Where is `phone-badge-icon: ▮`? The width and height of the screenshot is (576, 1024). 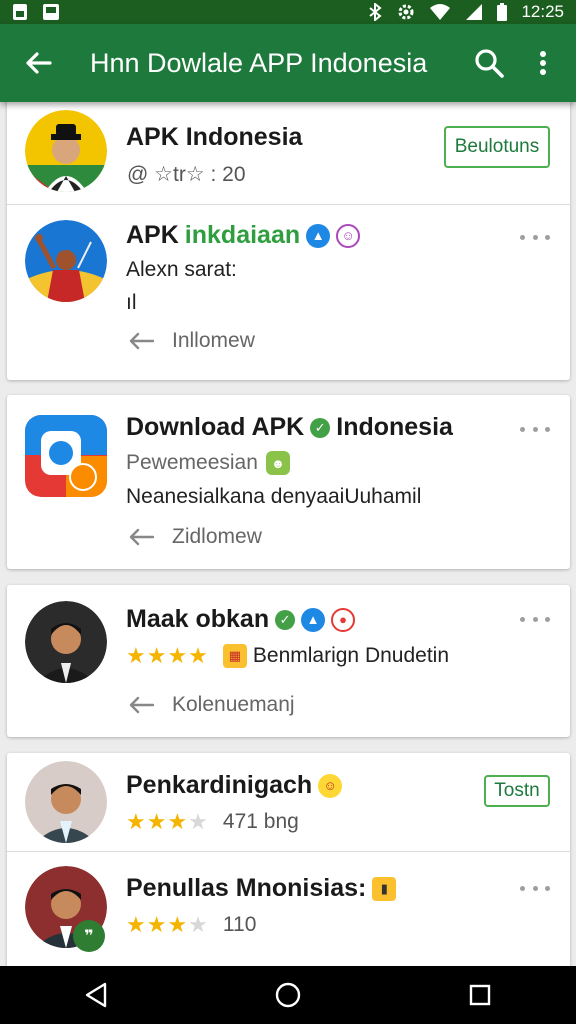 phone-badge-icon: ▮ is located at coordinates (384, 888).